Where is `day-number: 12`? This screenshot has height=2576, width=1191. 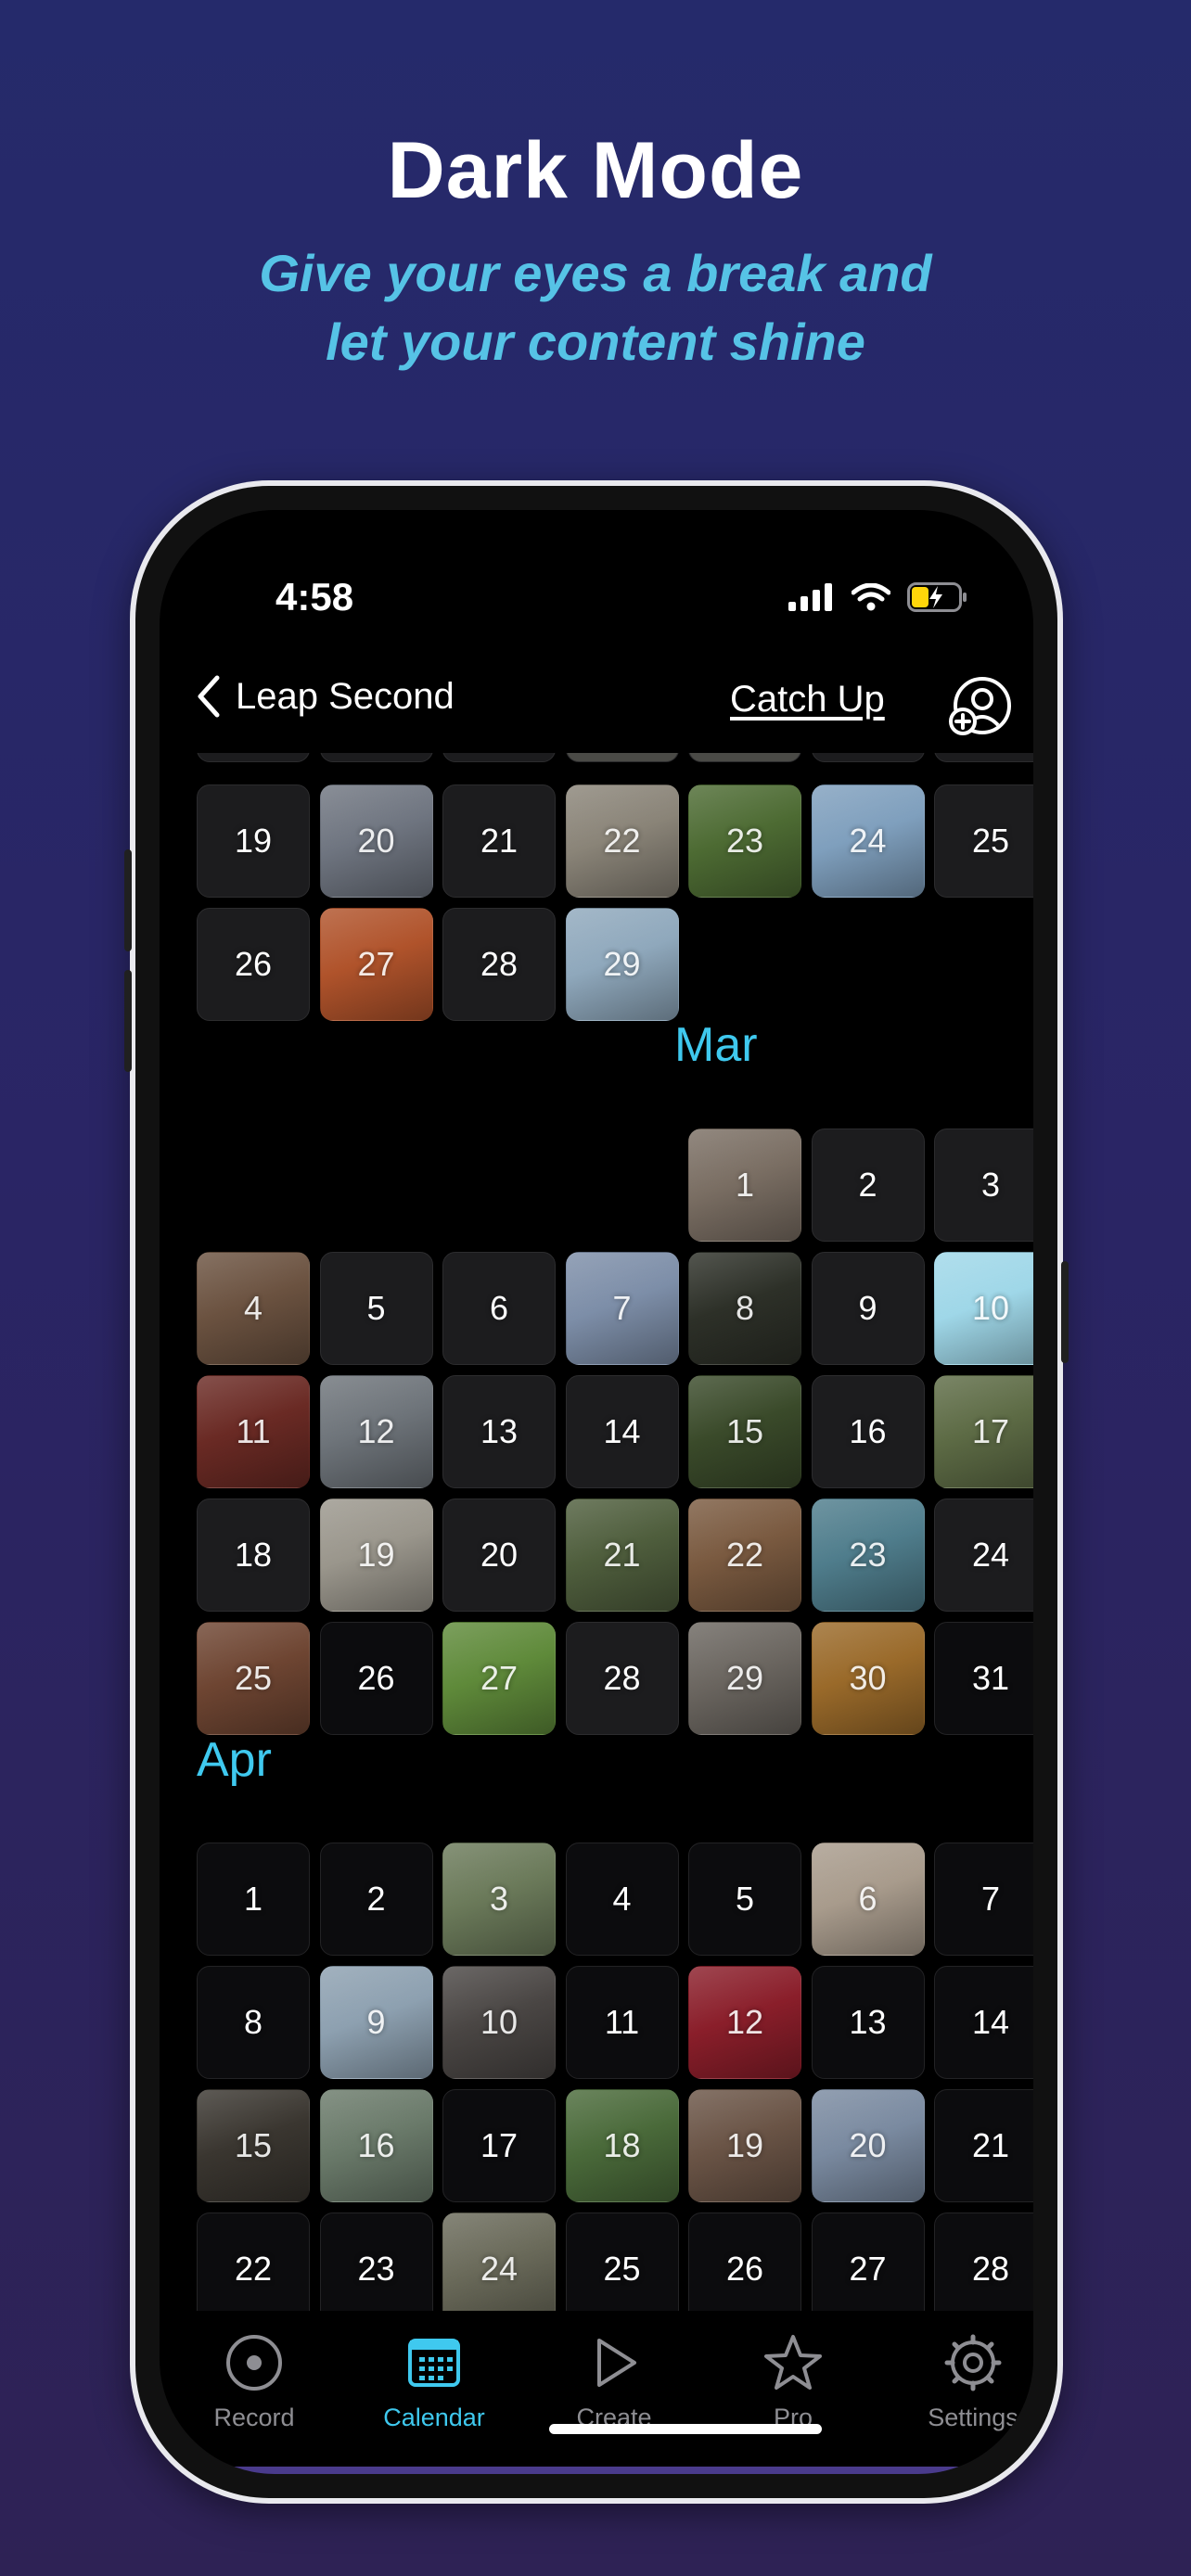
day-number: 12 is located at coordinates (744, 2022).